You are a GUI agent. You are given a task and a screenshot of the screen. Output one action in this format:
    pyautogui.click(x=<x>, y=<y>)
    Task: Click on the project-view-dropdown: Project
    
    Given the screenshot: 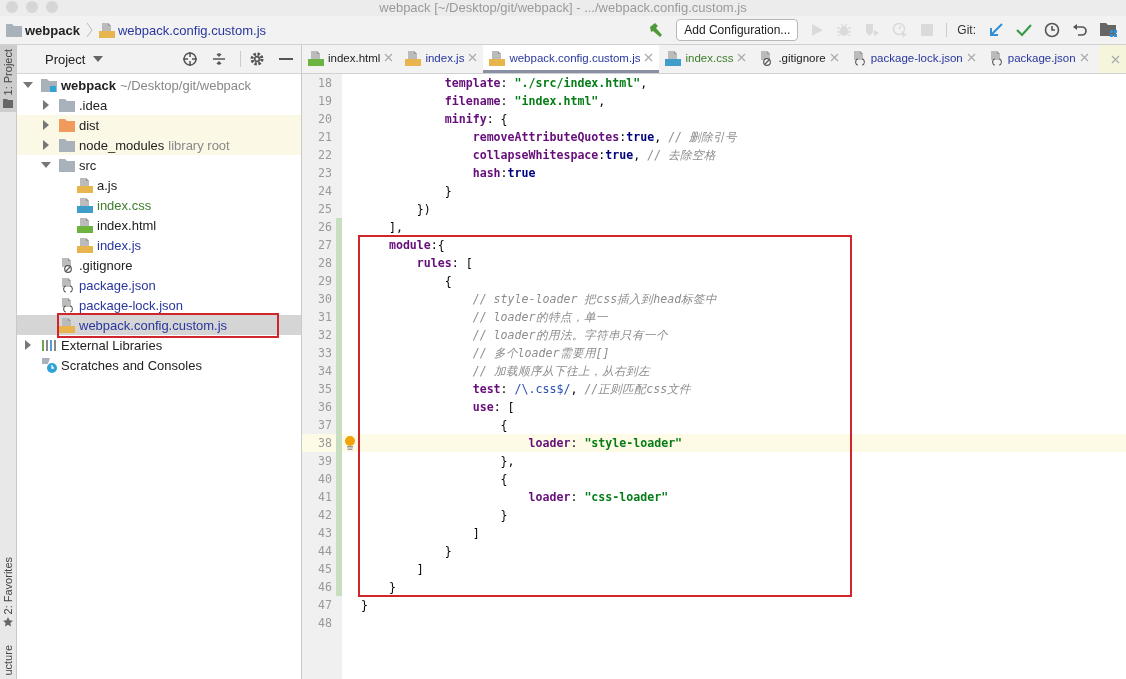 What is the action you would take?
    pyautogui.click(x=65, y=59)
    